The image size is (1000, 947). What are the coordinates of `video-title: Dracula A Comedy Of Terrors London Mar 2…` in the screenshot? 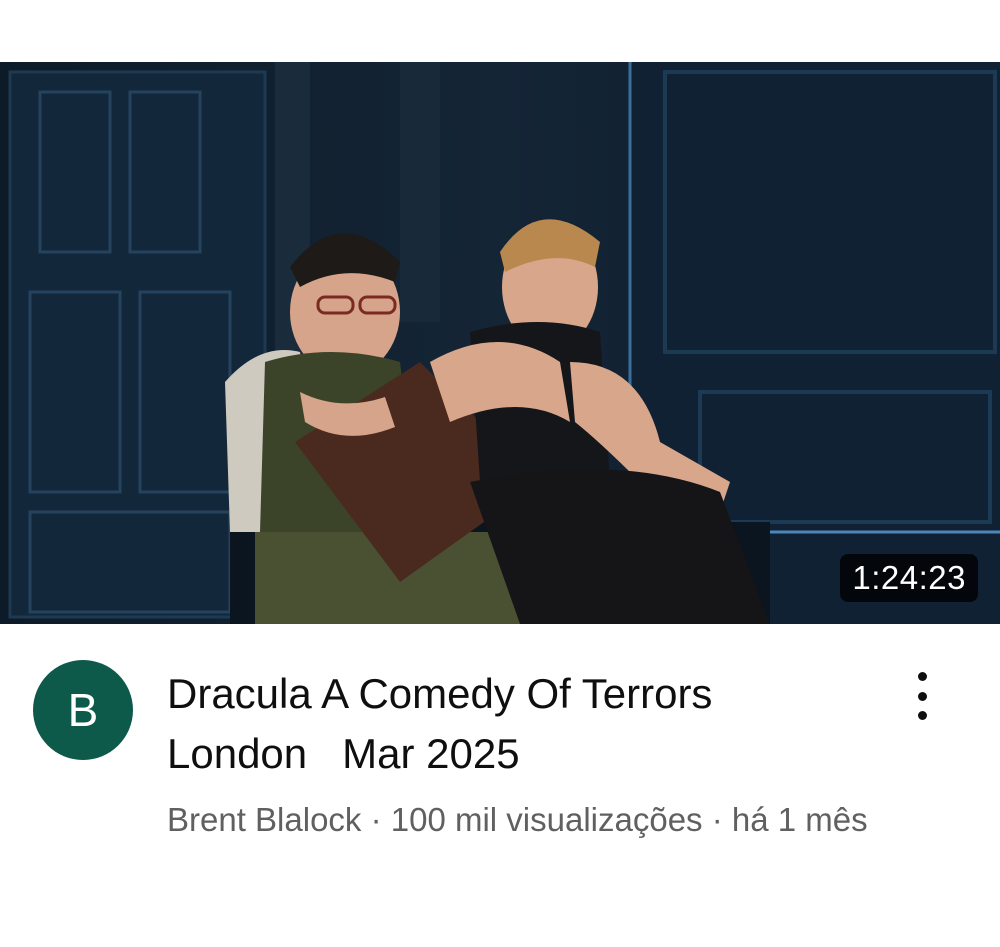 It's located at (517, 724).